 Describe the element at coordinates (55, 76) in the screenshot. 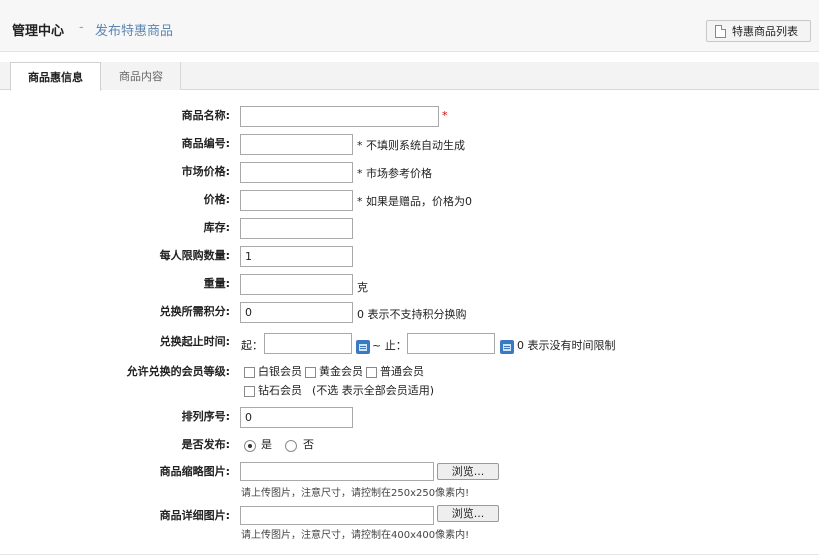

I see `tab-promo-info: 商品惠信息` at that location.